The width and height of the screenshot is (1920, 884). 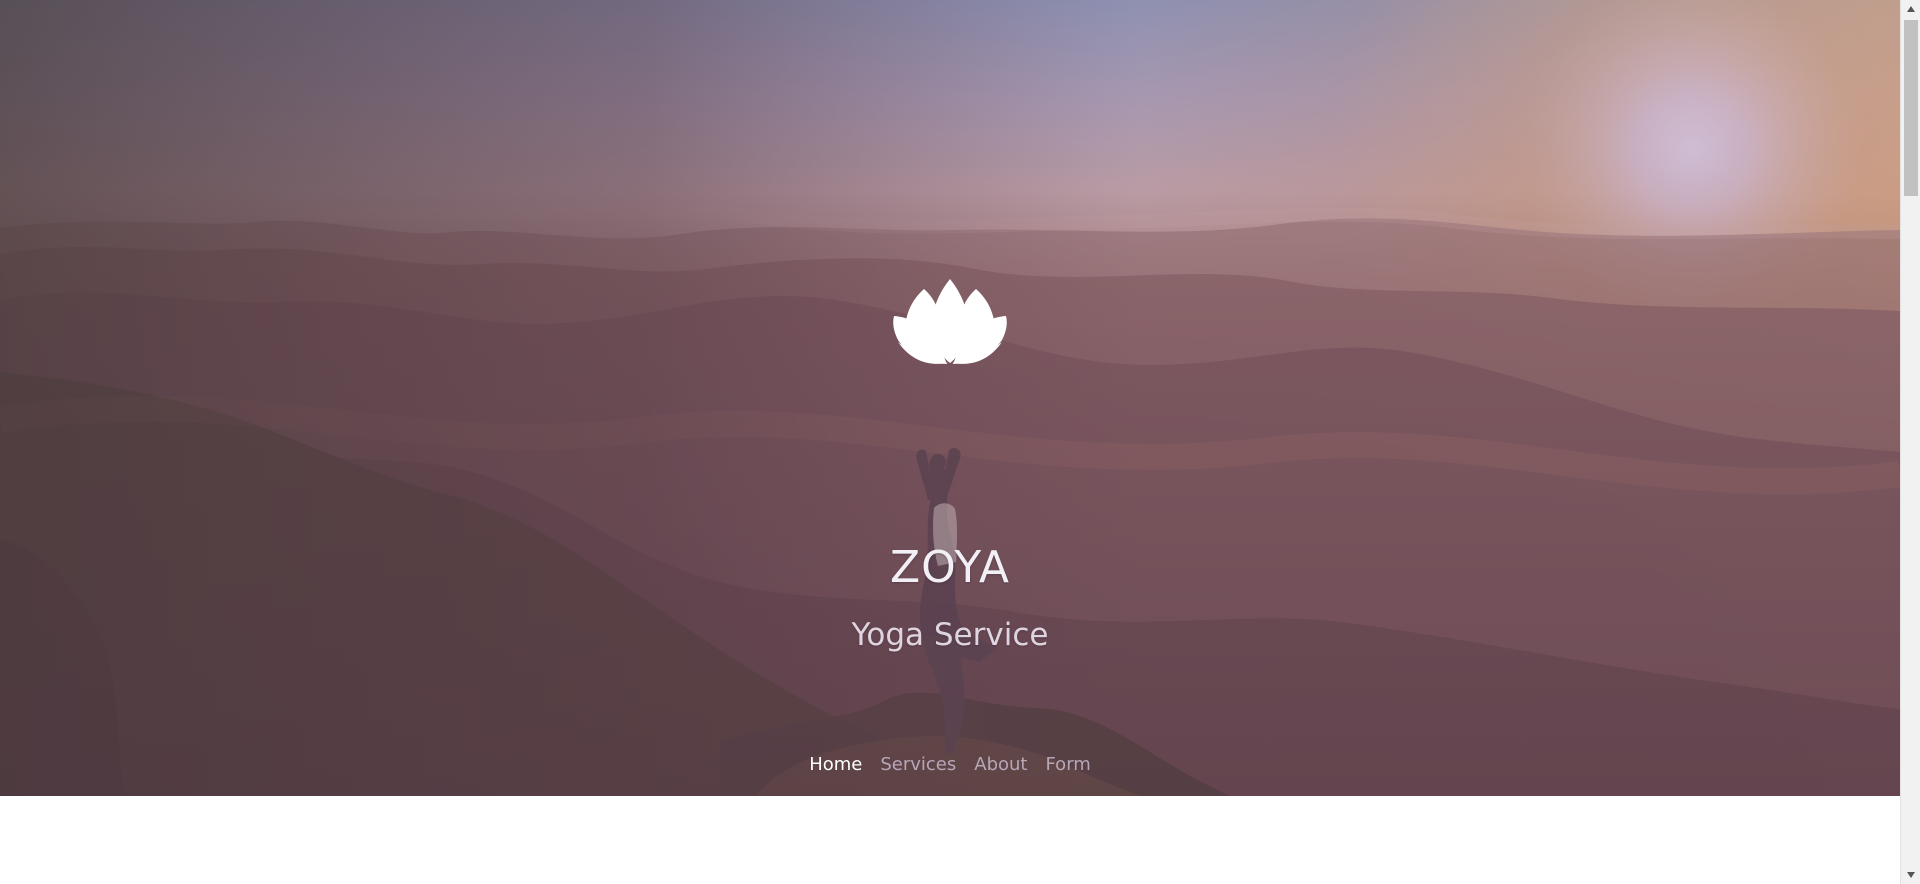 What do you see at coordinates (918, 765) in the screenshot?
I see `nav-item-services: Services` at bounding box center [918, 765].